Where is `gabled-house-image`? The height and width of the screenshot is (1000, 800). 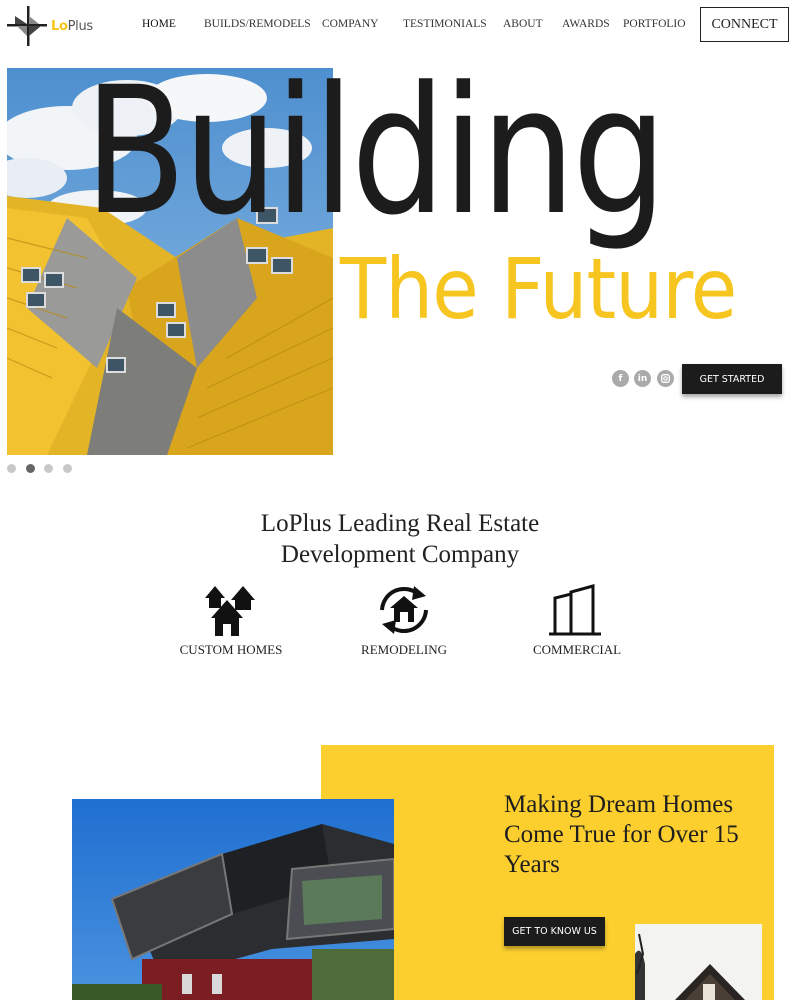 gabled-house-image is located at coordinates (698, 962).